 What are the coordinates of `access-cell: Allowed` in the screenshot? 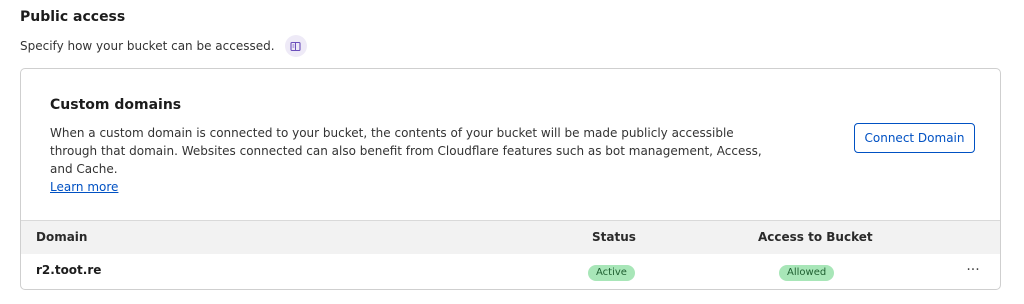 It's located at (807, 272).